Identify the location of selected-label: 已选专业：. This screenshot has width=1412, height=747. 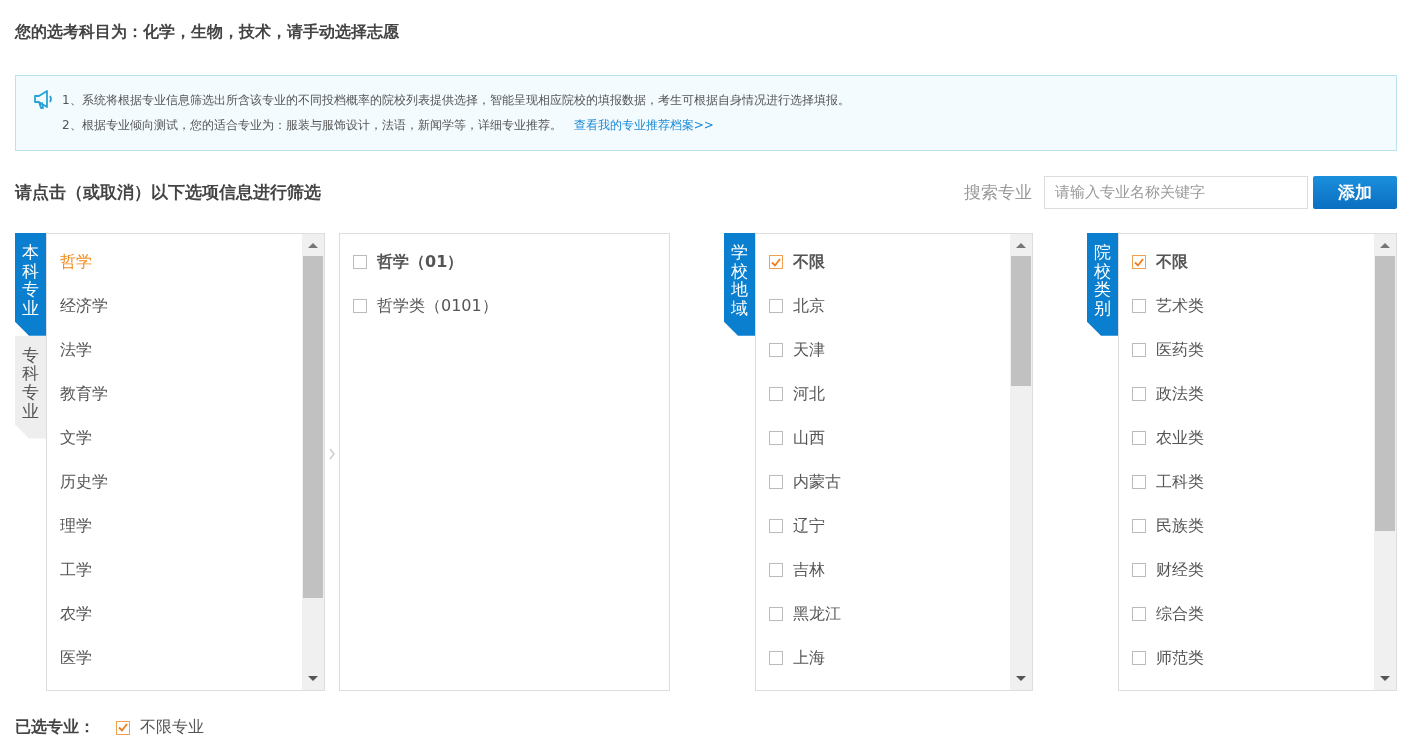
(55, 727).